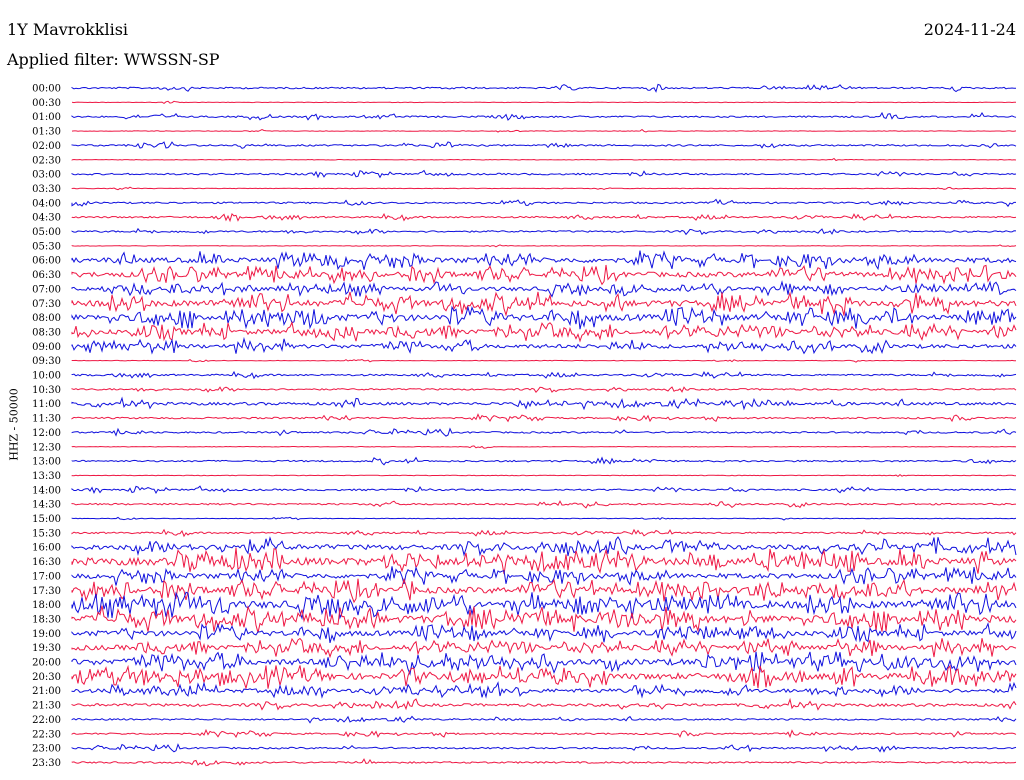  Describe the element at coordinates (46, 89) in the screenshot. I see `row-time-label: 00:00` at that location.